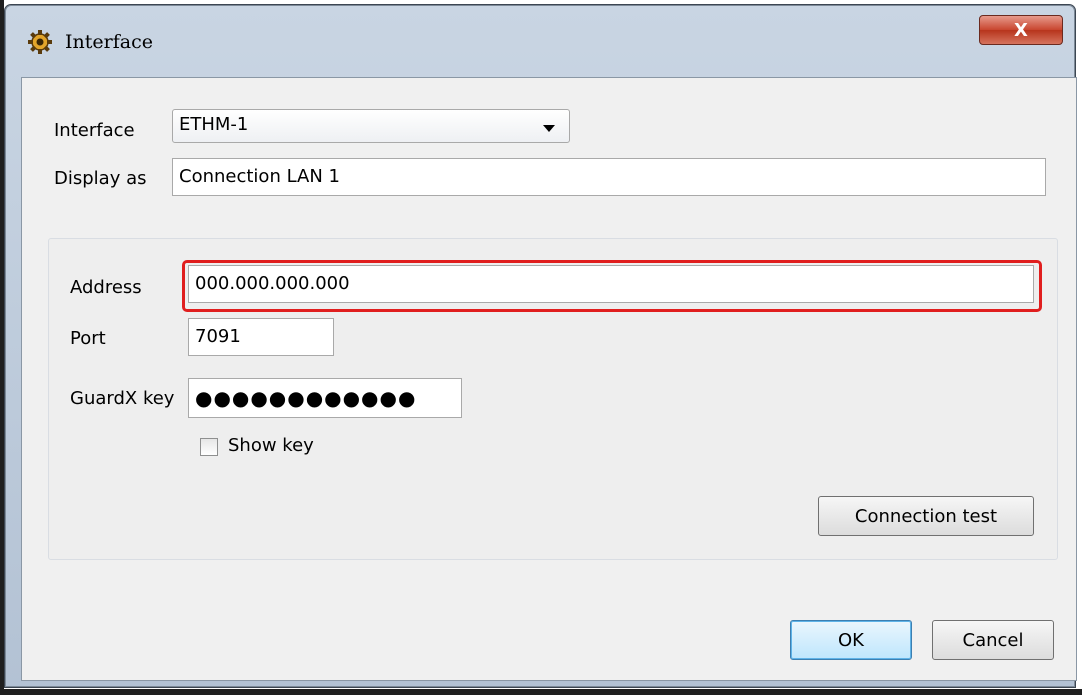 The width and height of the screenshot is (1082, 695). I want to click on display-as-label: Display as, so click(100, 178).